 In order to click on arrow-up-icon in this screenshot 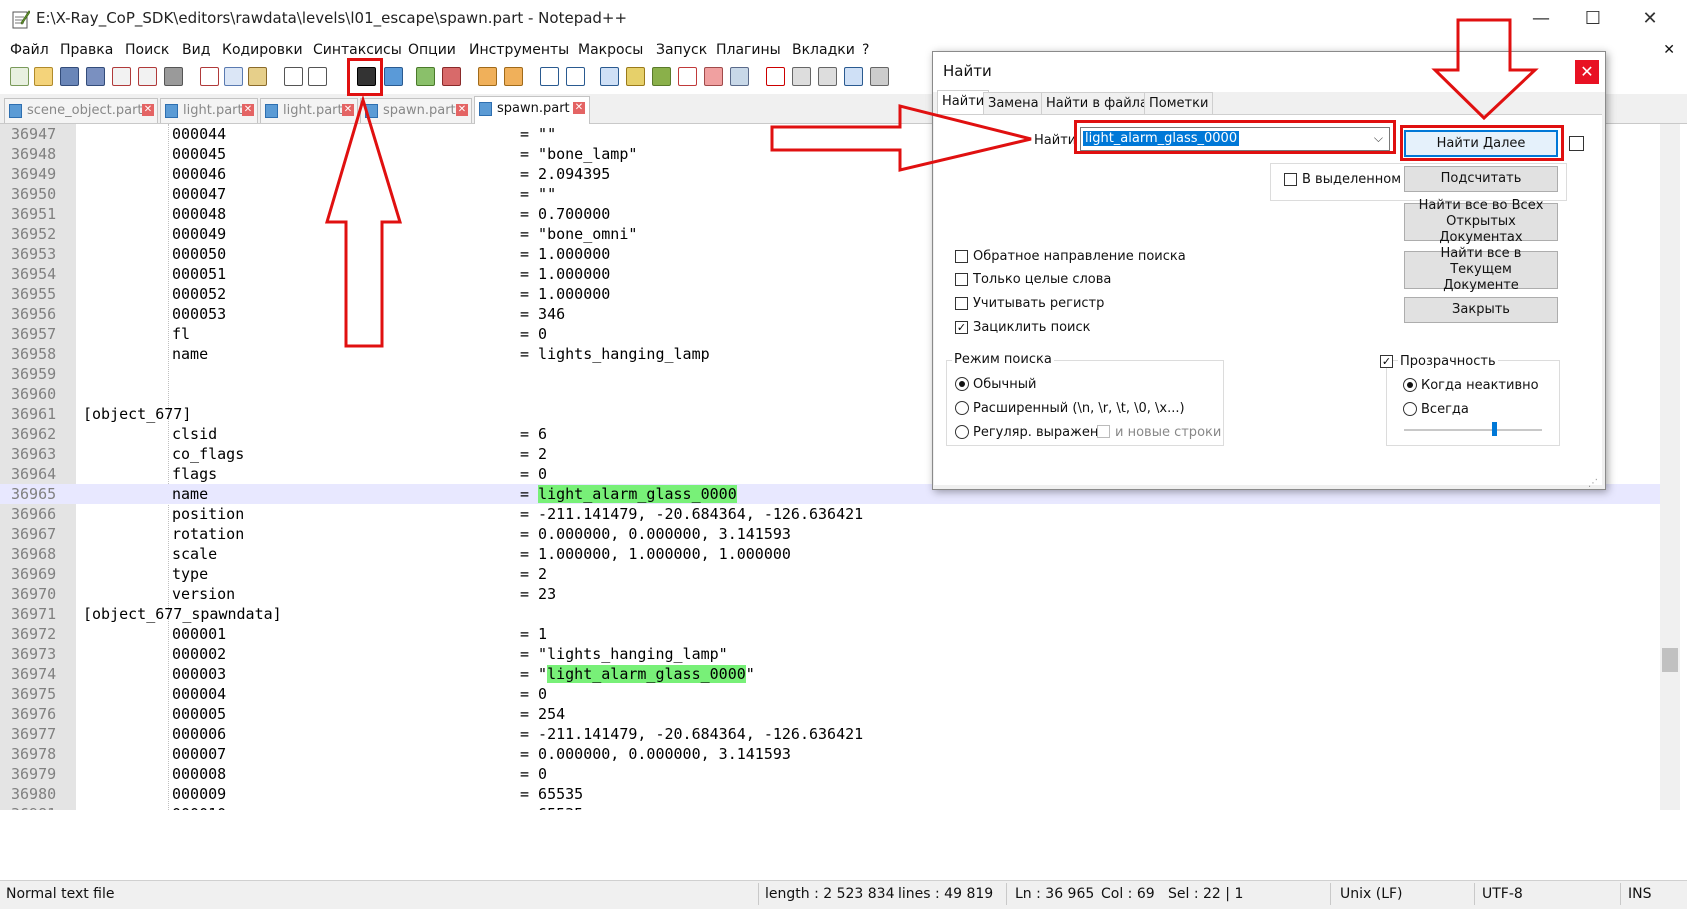, I will do `click(363, 221)`.